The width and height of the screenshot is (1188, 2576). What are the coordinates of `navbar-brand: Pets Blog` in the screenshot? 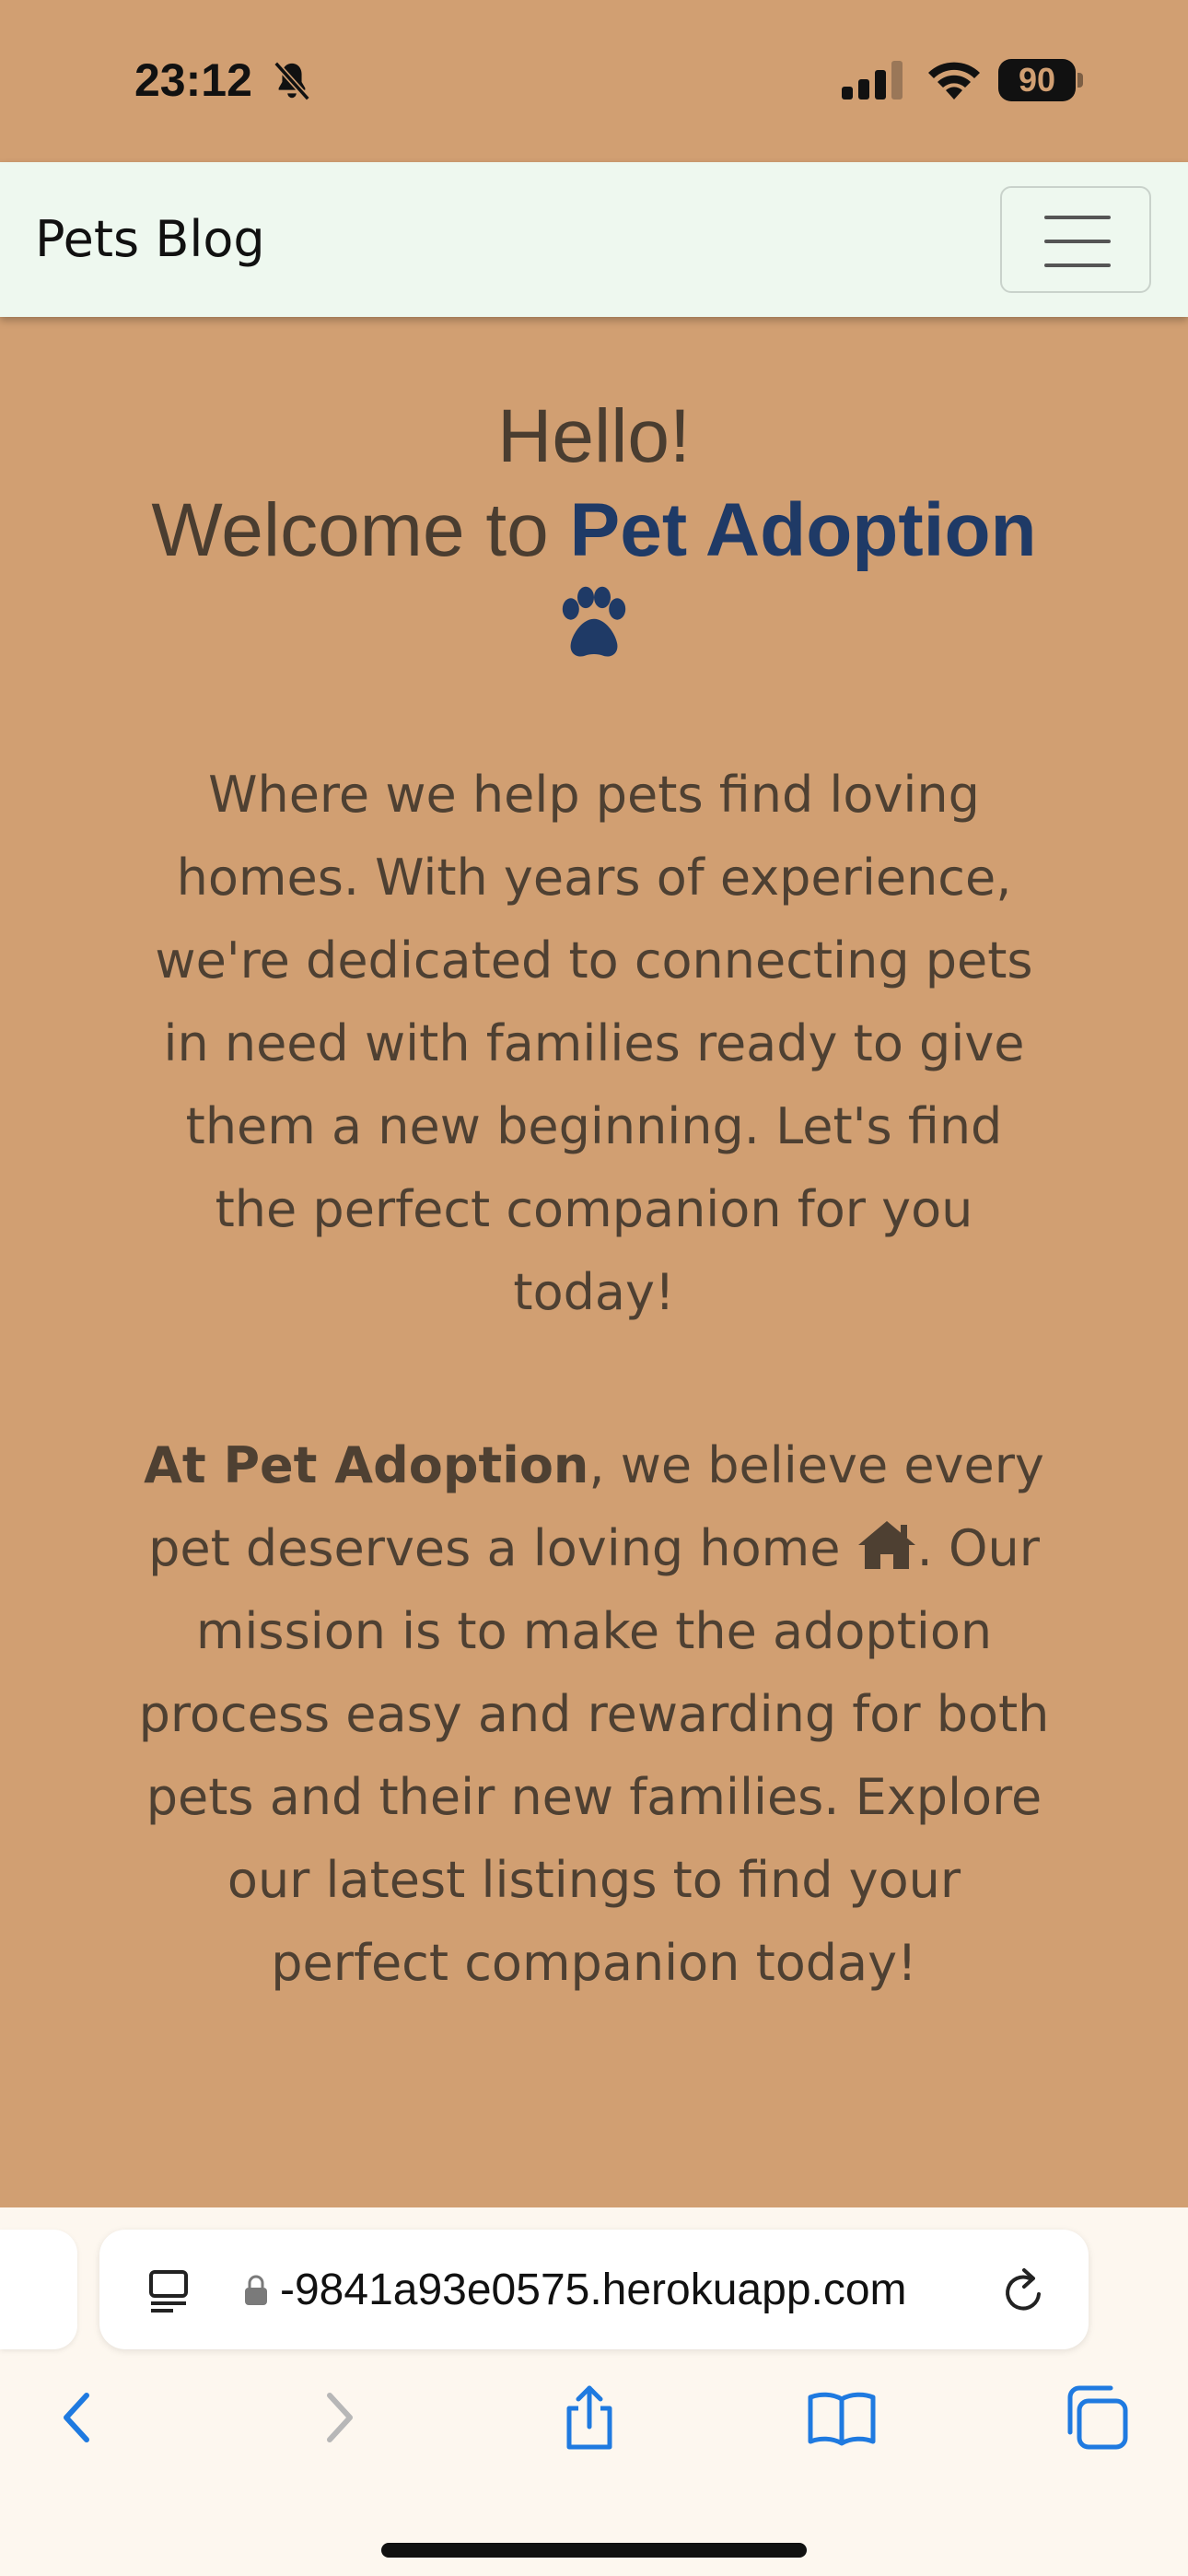 It's located at (150, 239).